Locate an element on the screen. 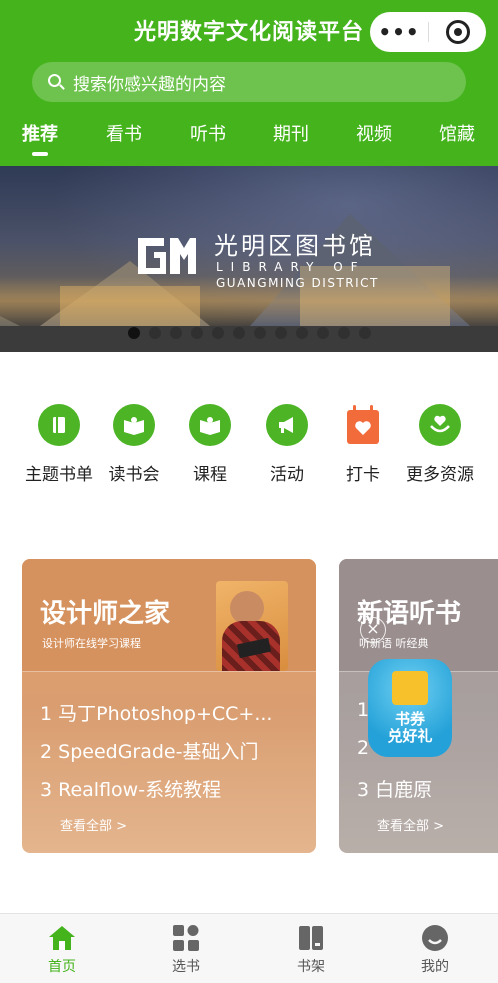 This screenshot has height=983, width=498. ticket-icon is located at coordinates (410, 688).